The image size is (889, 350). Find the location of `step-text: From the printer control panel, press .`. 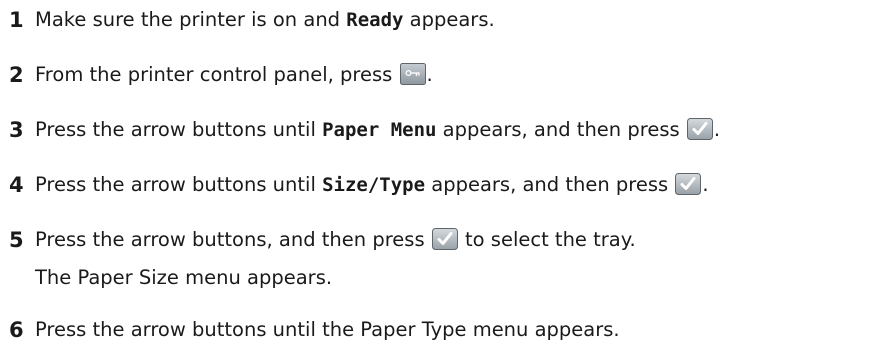

step-text: From the printer control panel, press . is located at coordinates (234, 74).